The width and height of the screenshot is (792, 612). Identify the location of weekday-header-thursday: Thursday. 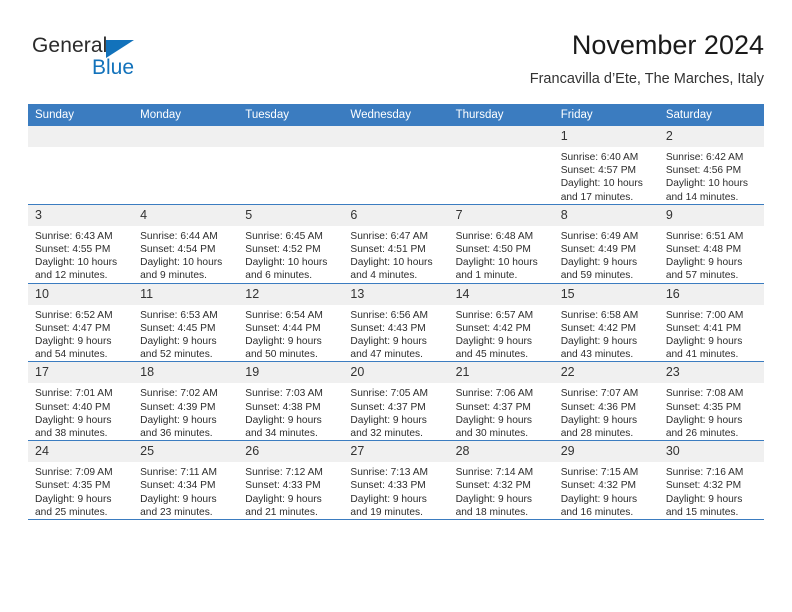
(501, 115).